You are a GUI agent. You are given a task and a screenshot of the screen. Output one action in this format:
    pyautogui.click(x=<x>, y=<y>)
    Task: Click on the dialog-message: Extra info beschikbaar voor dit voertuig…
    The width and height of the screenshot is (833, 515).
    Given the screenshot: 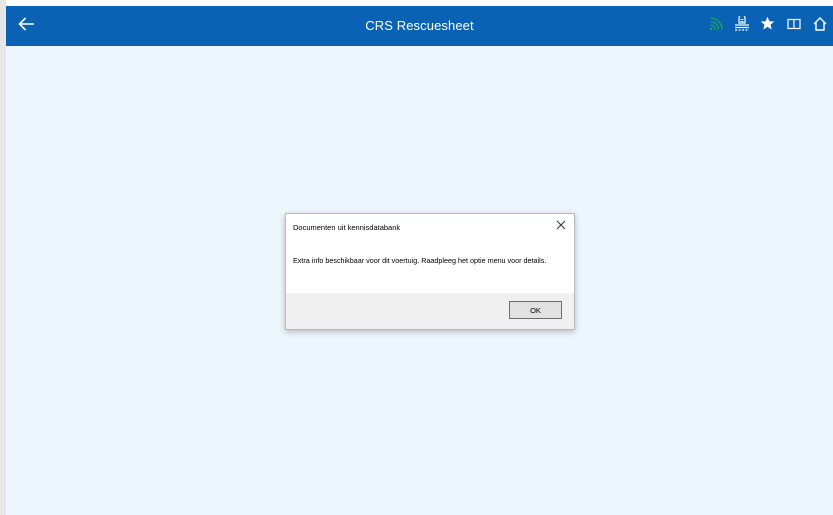 What is the action you would take?
    pyautogui.click(x=420, y=260)
    